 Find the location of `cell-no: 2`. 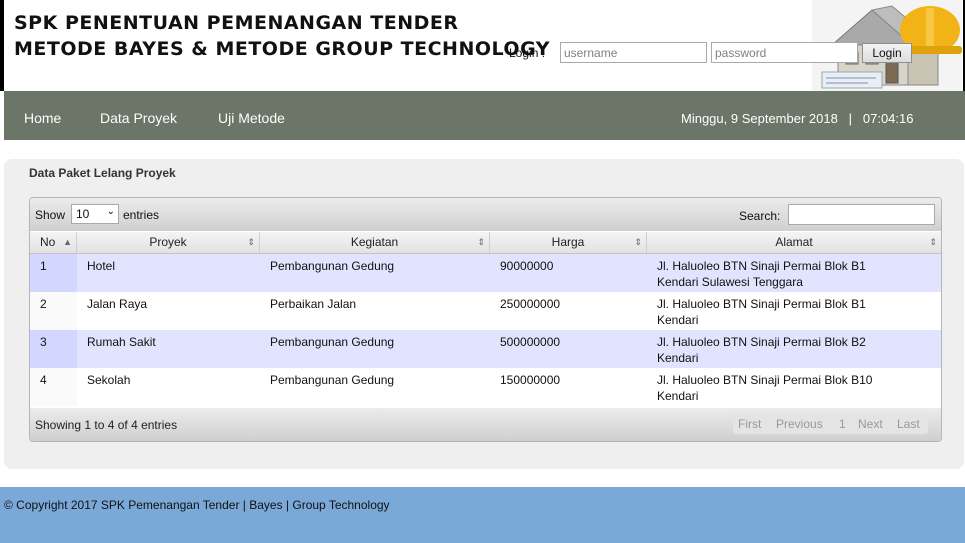

cell-no: 2 is located at coordinates (43, 304).